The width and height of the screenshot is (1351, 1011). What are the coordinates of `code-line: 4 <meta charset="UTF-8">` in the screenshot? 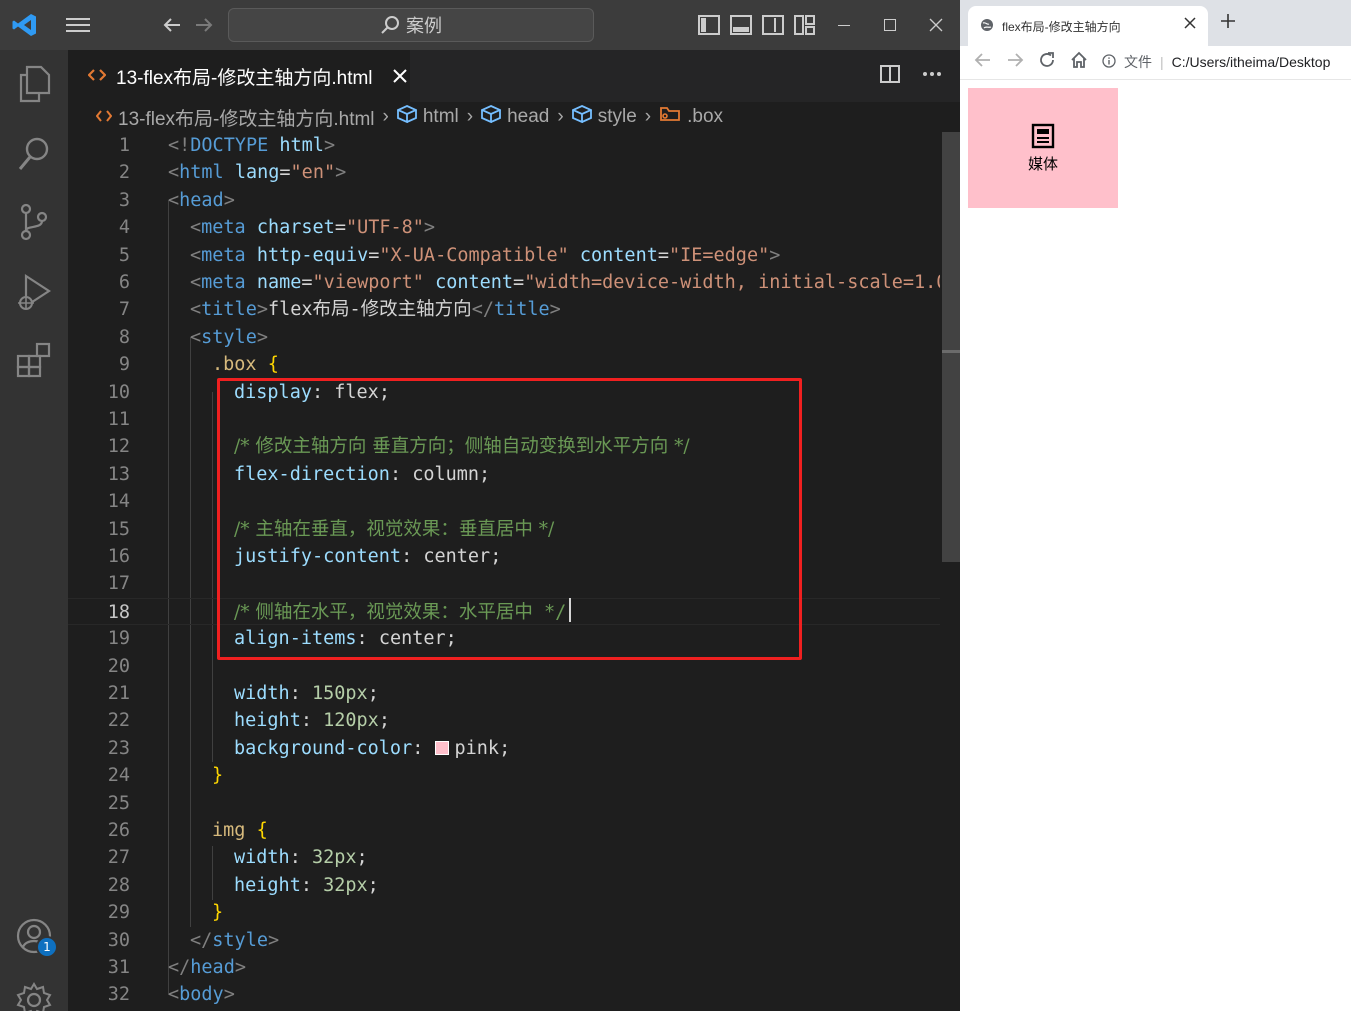 It's located at (504, 227).